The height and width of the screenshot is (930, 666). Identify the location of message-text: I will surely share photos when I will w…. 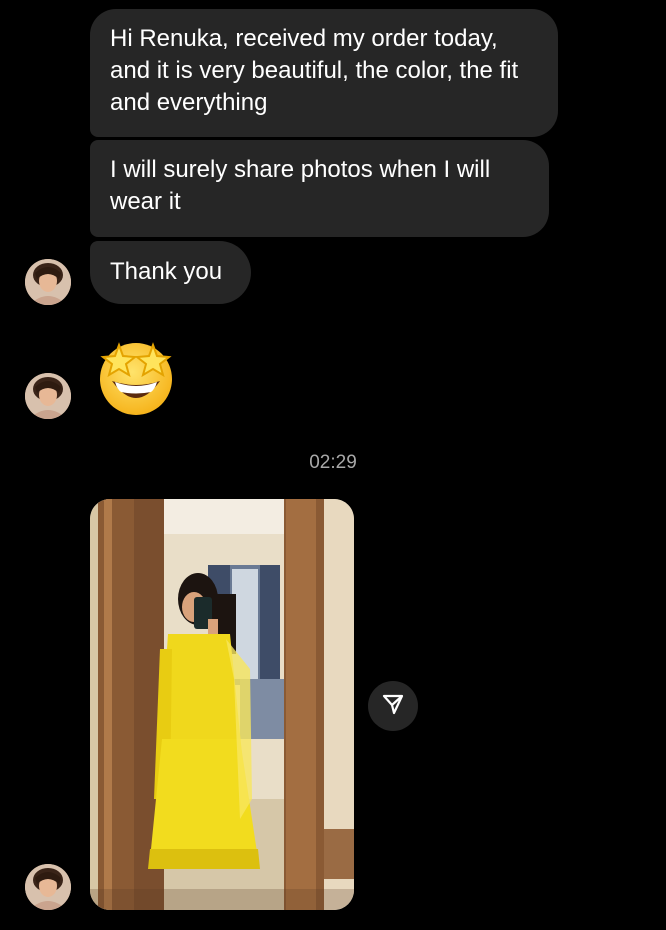
(300, 185).